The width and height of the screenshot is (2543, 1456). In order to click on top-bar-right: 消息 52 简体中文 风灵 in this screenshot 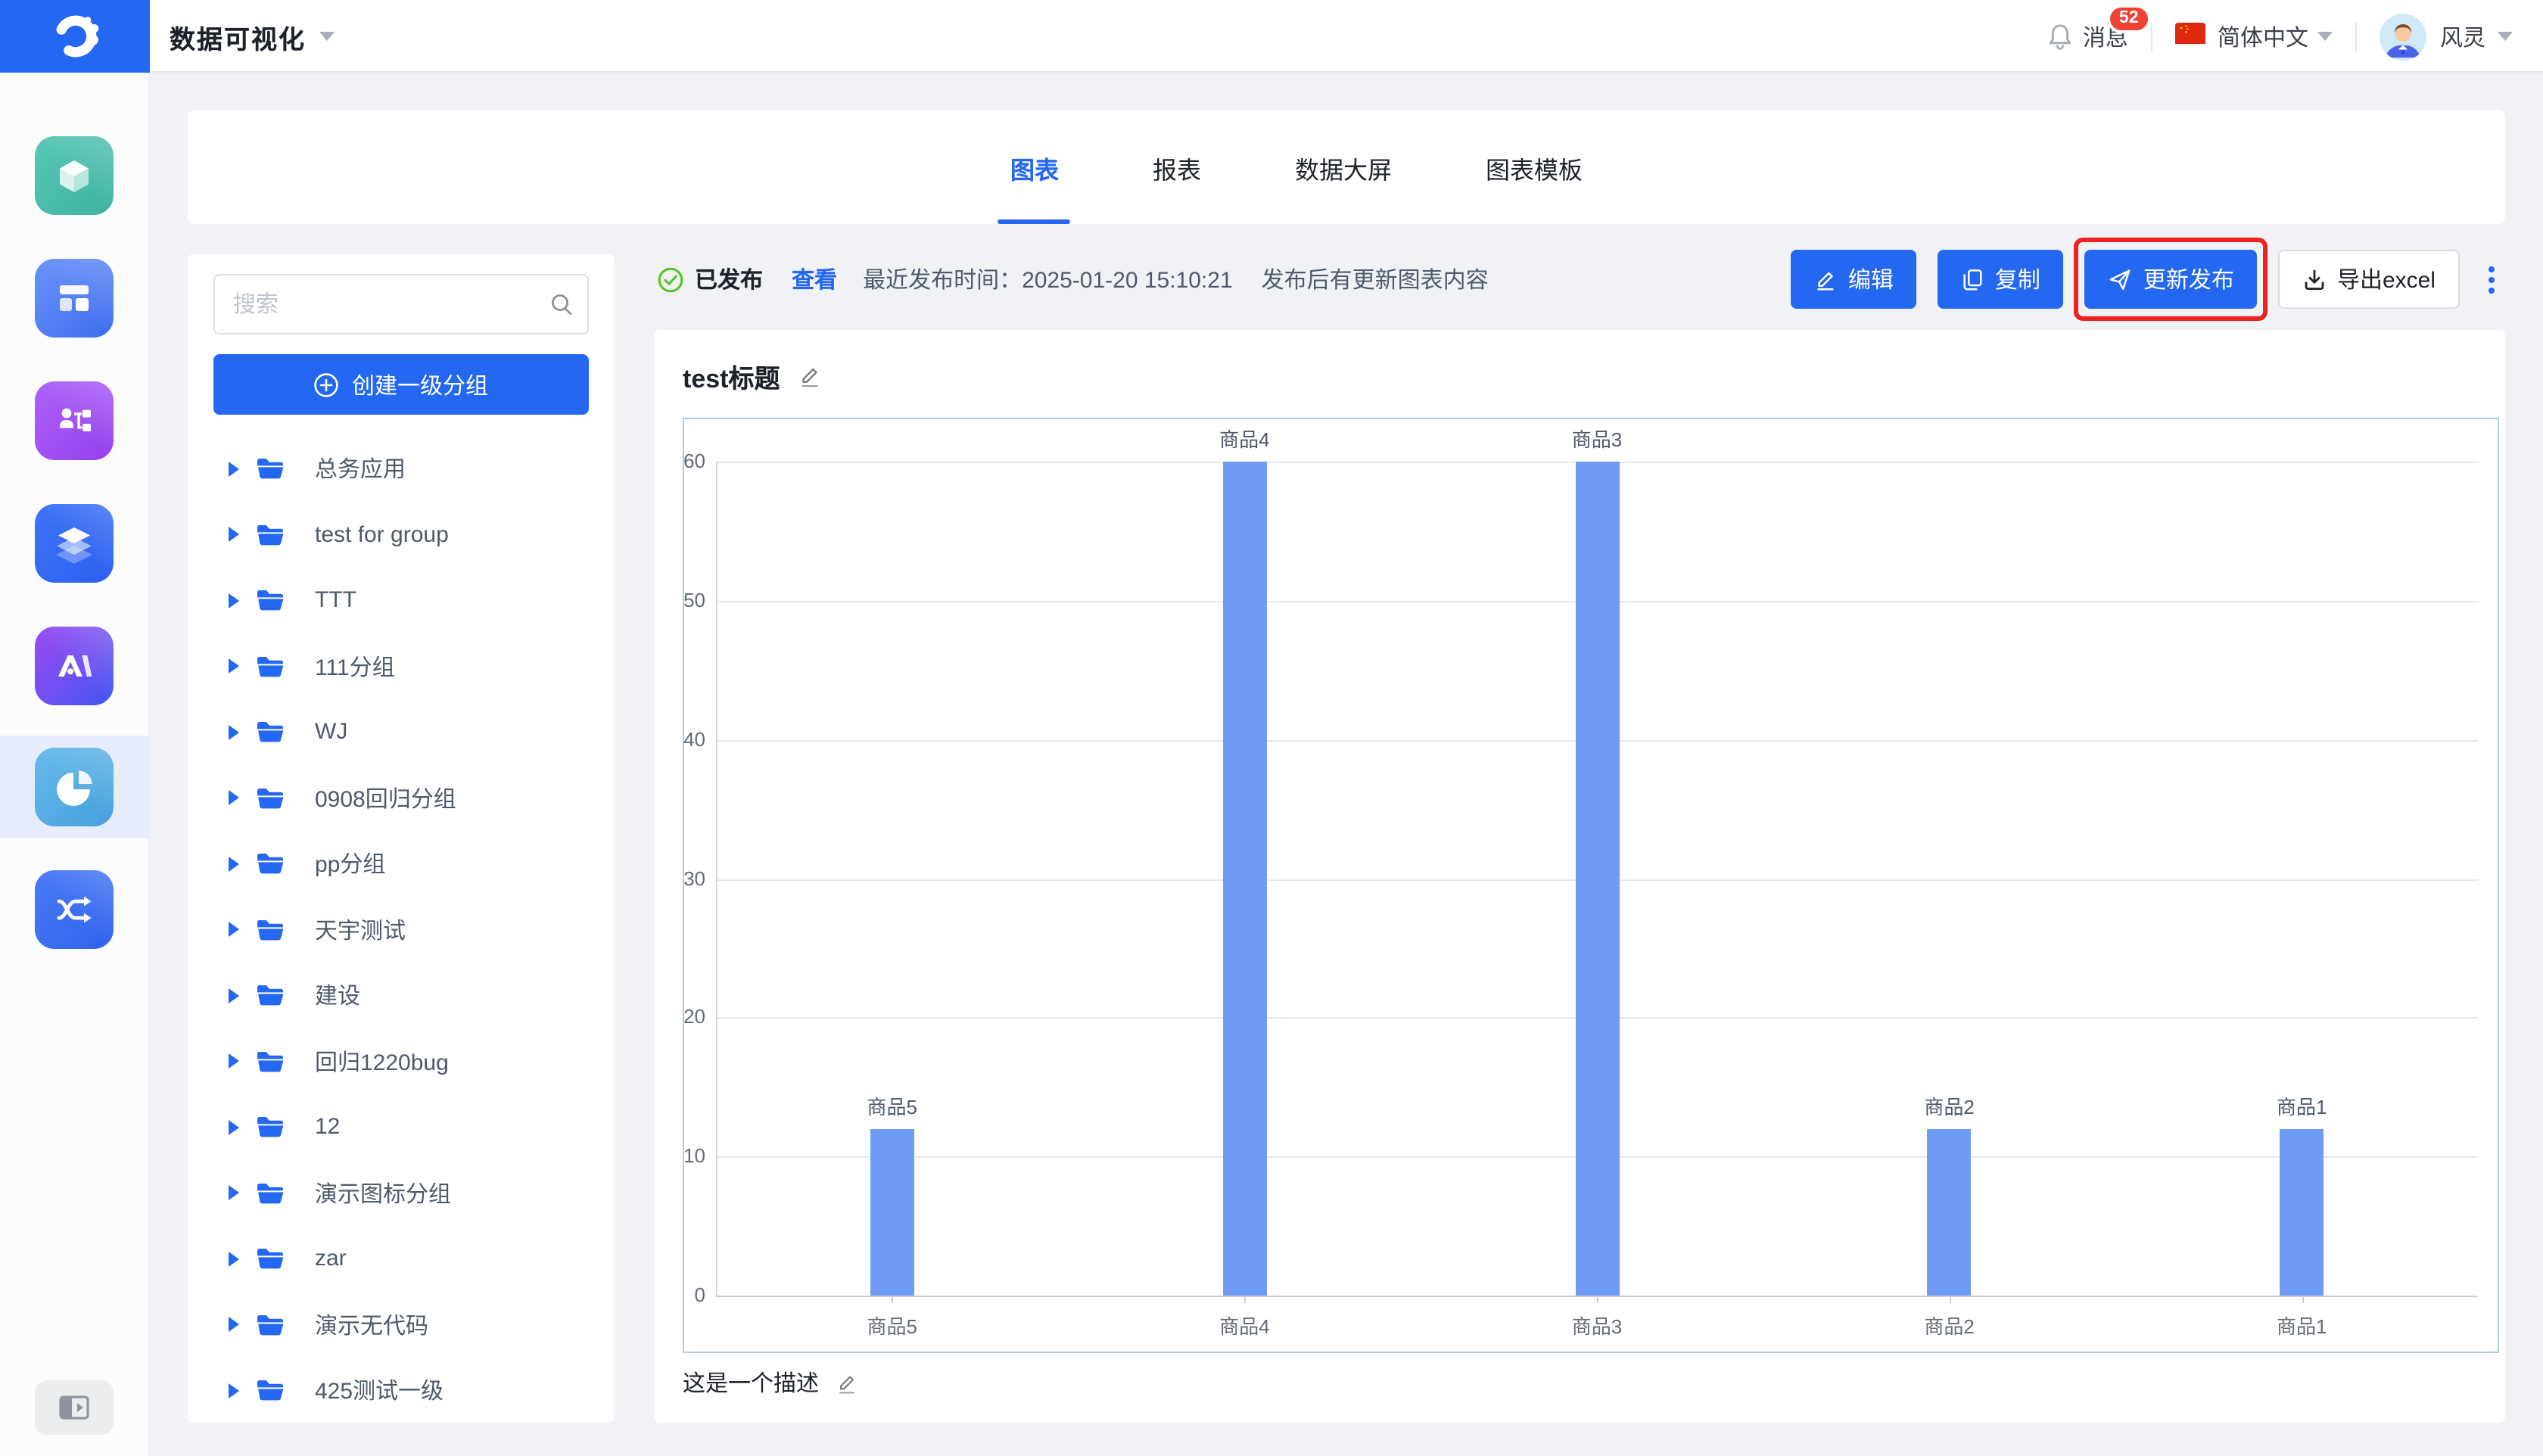, I will do `click(2280, 36)`.